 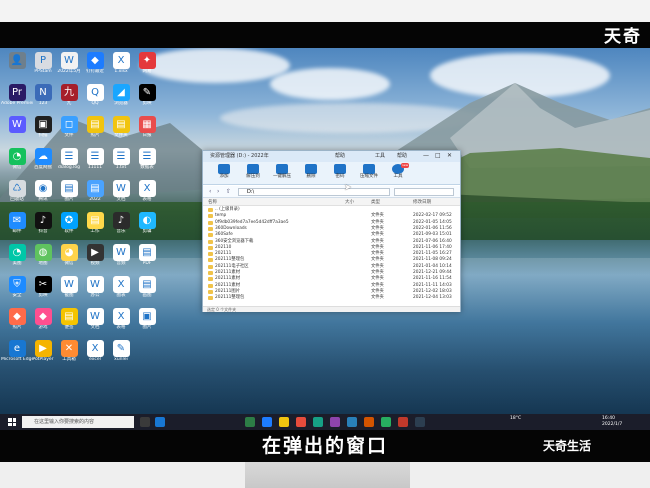 What do you see at coordinates (331, 279) in the screenshot?
I see `table-row: 202111素材 文件夹 2021-11-16 11:54` at bounding box center [331, 279].